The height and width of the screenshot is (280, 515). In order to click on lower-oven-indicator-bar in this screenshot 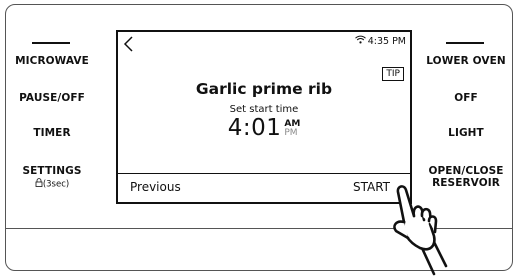, I will do `click(465, 43)`.